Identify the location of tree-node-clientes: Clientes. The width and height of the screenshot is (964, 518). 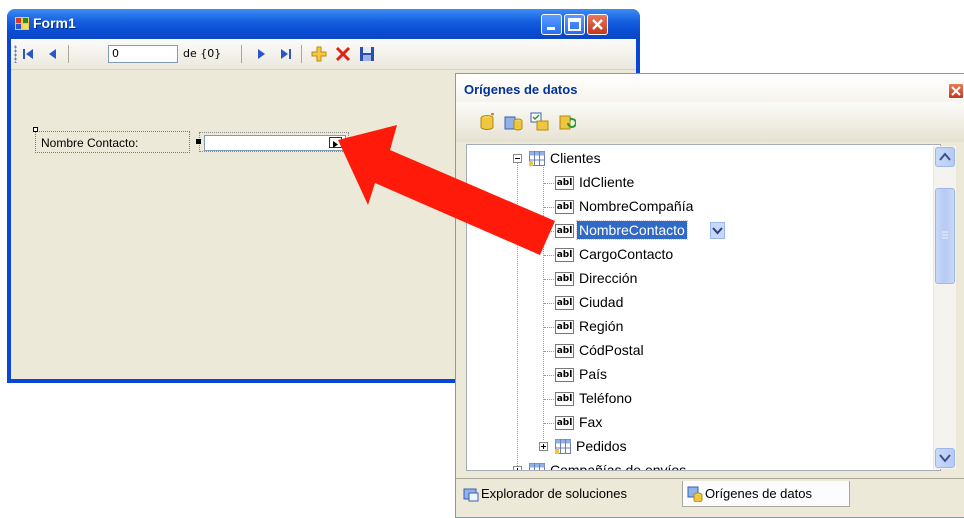
(702, 159).